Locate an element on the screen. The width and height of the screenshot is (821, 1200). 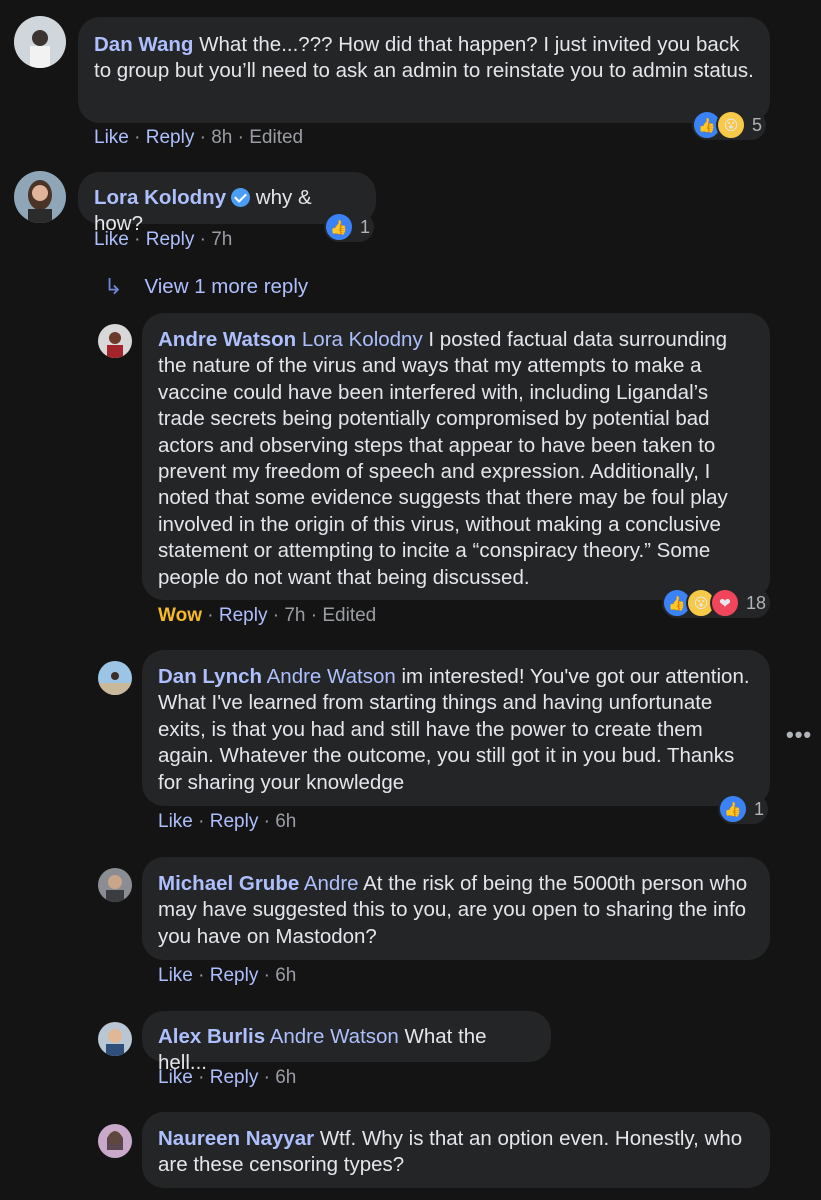
reply-arrow-icon: ↳ is located at coordinates (113, 286).